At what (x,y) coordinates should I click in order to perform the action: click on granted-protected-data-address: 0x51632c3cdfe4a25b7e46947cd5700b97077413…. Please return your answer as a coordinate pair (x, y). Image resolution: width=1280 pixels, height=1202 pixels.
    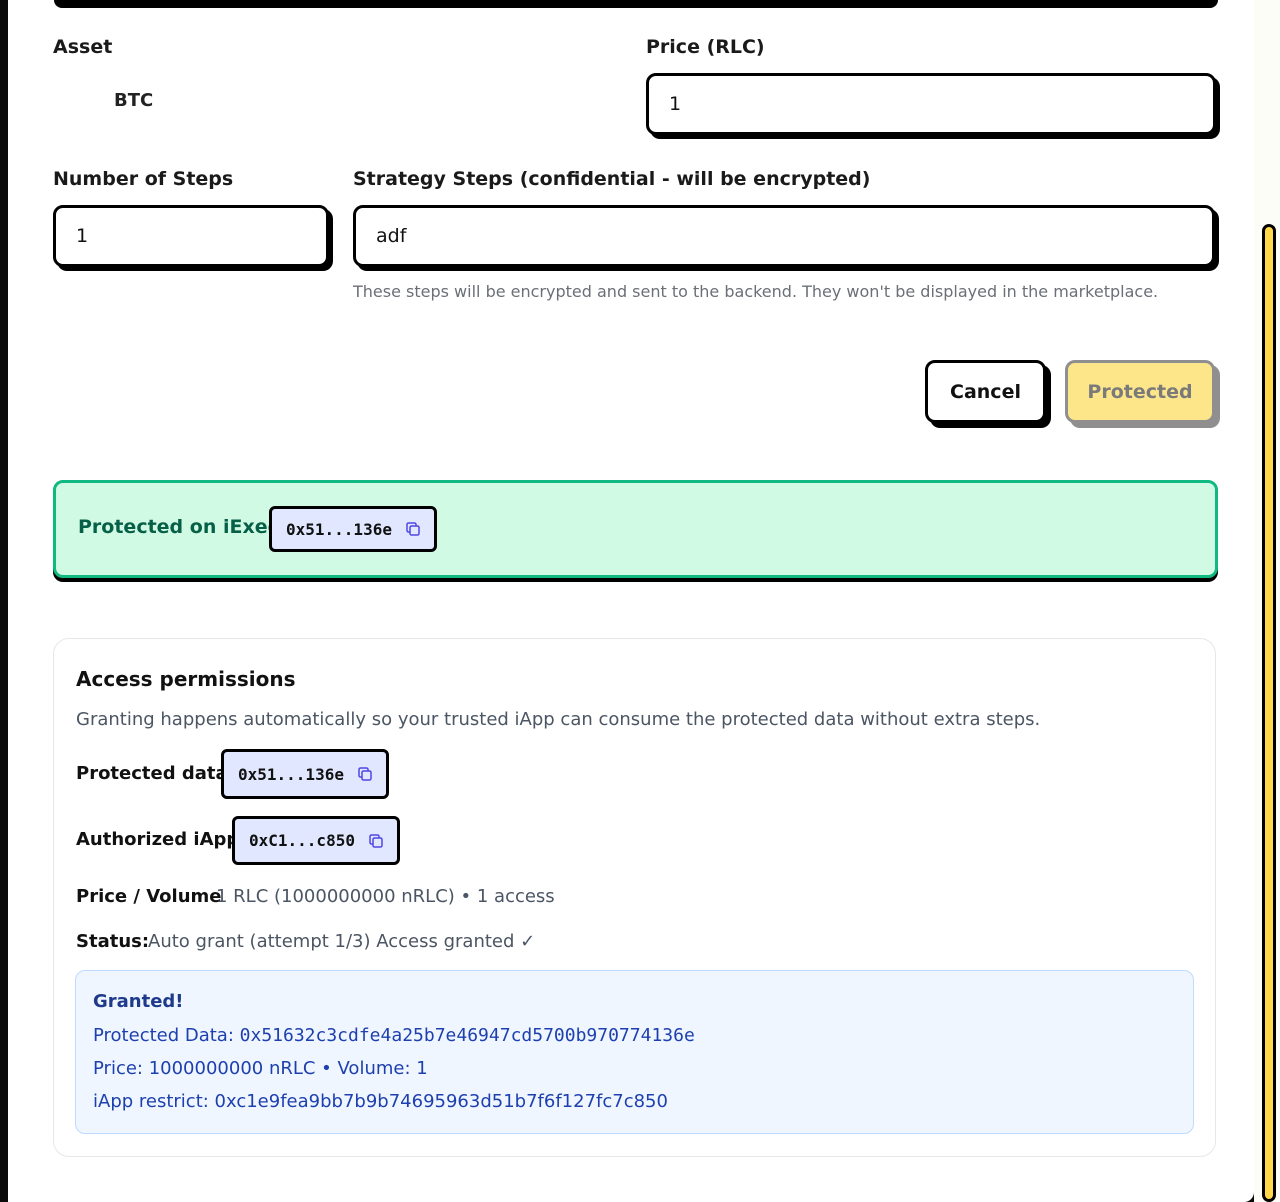
    Looking at the image, I should click on (467, 1035).